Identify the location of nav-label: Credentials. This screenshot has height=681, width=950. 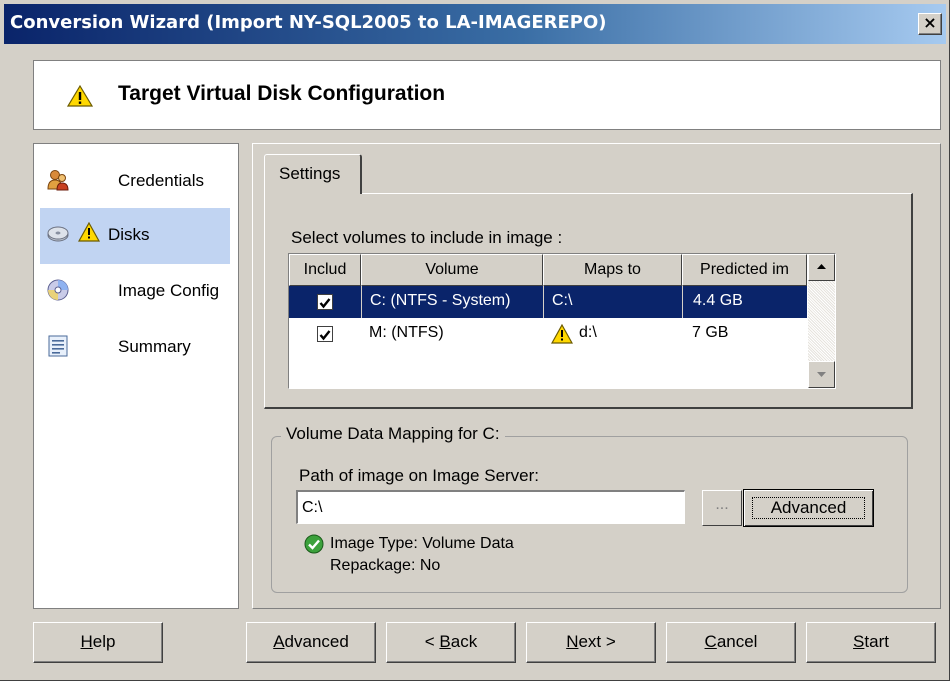
(161, 180).